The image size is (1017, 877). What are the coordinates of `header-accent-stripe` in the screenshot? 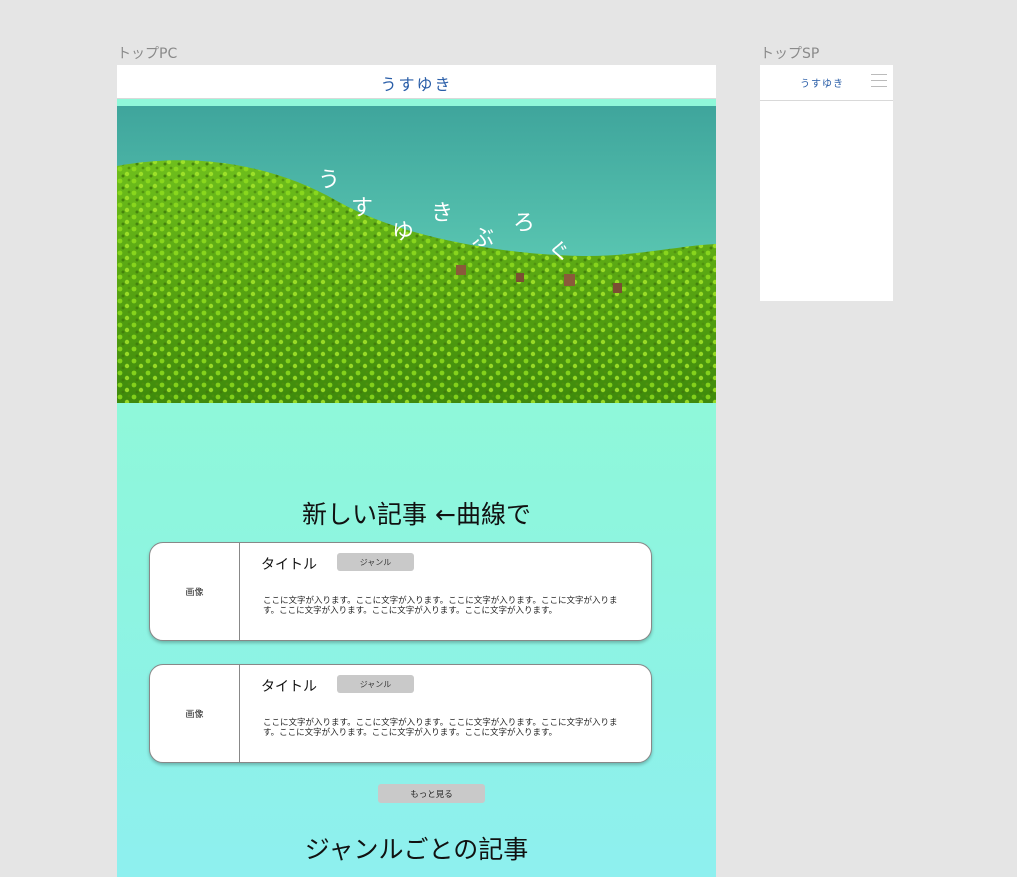 It's located at (416, 102).